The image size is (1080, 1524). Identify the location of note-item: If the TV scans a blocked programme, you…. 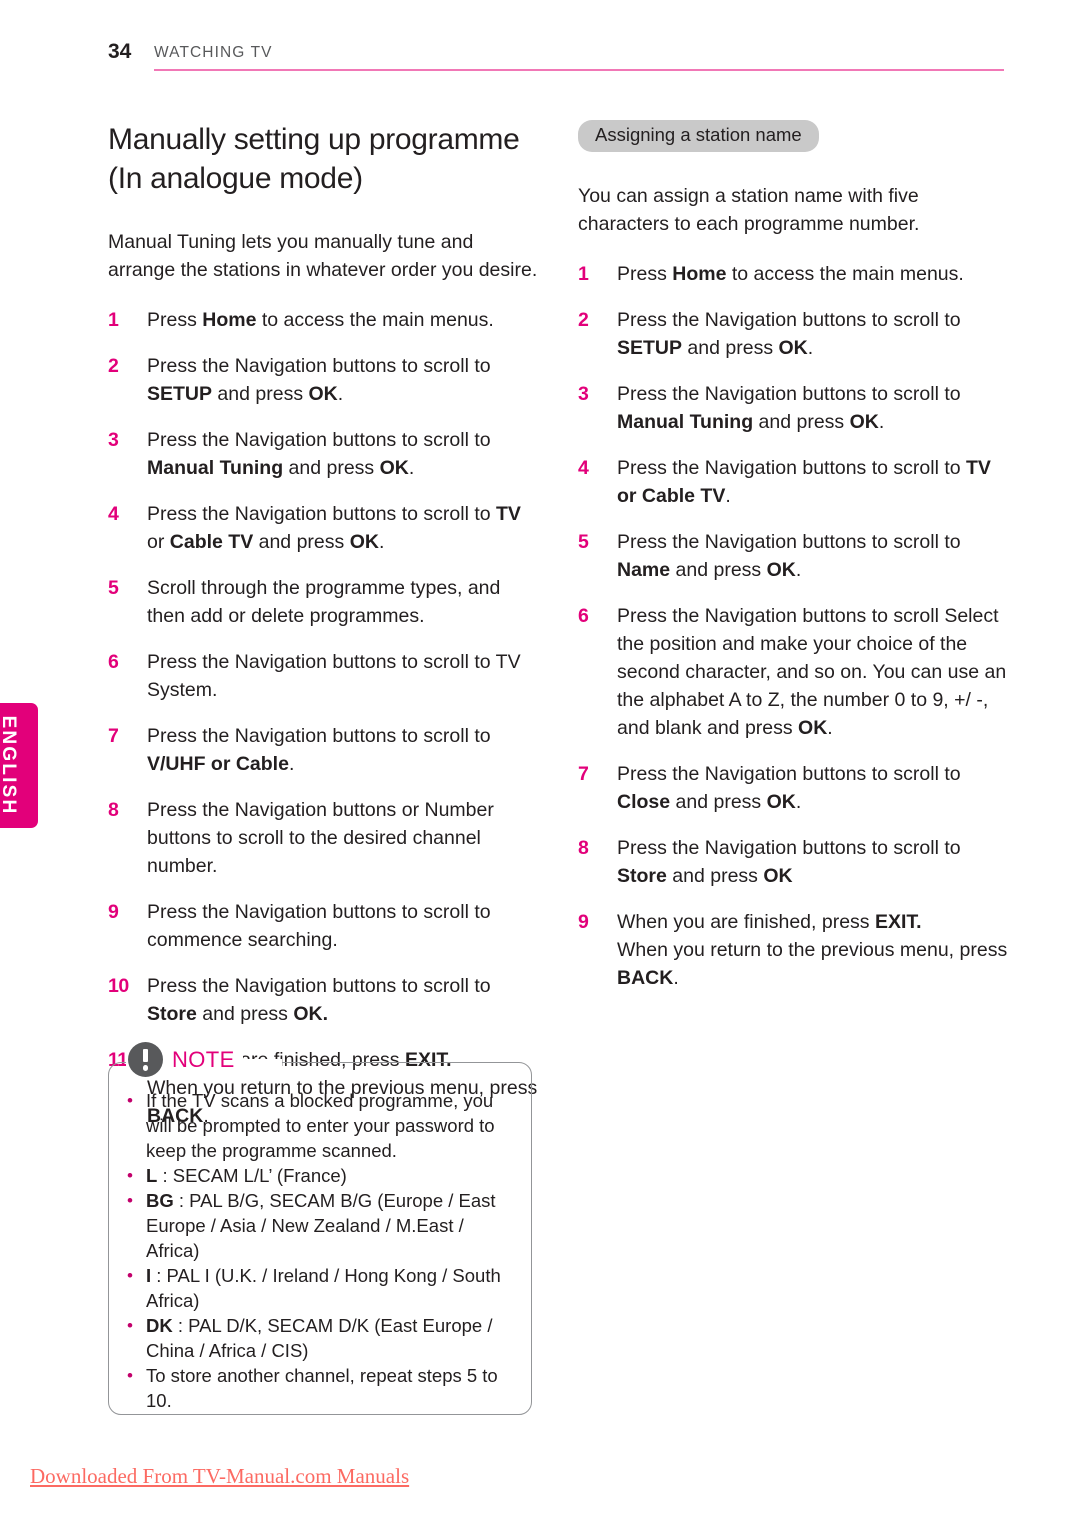
(321, 1125).